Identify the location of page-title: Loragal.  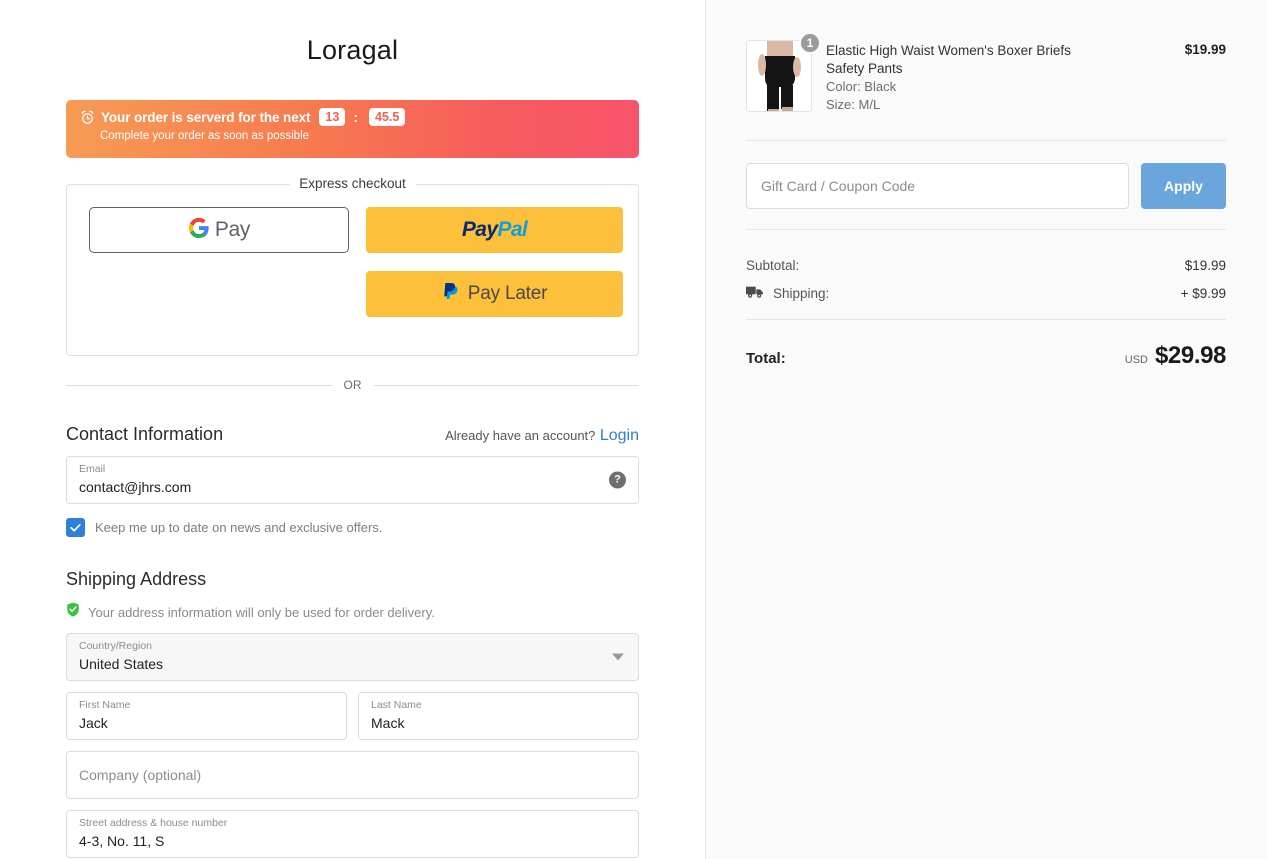
(352, 50).